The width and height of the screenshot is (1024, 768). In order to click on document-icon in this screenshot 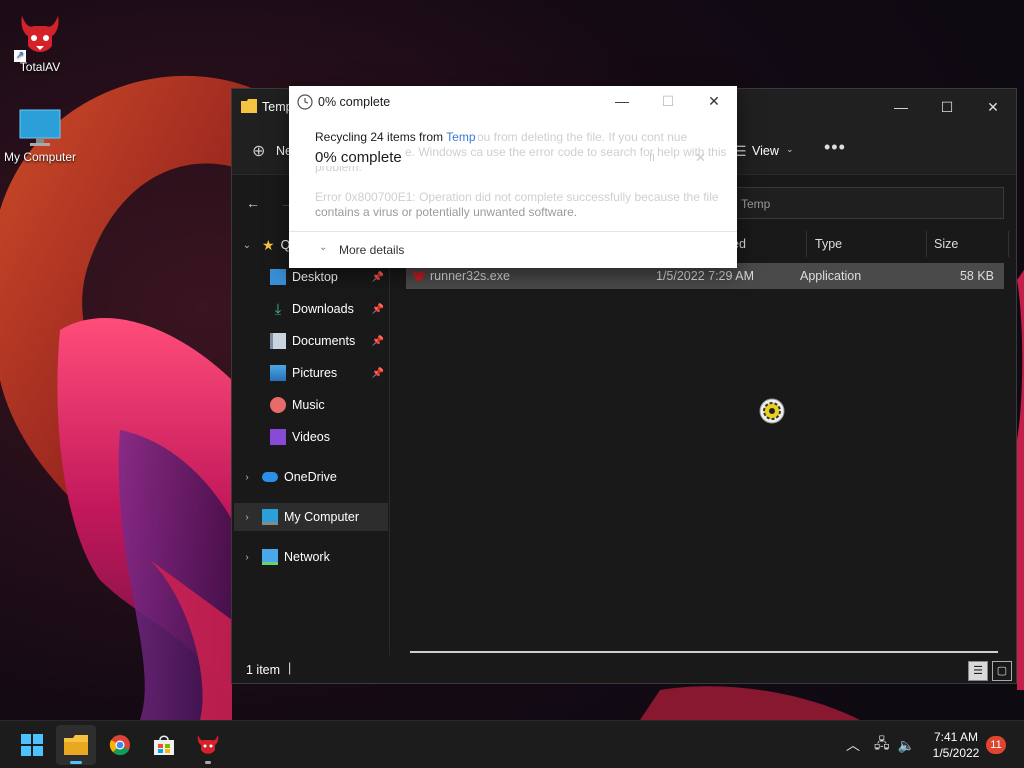, I will do `click(278, 341)`.